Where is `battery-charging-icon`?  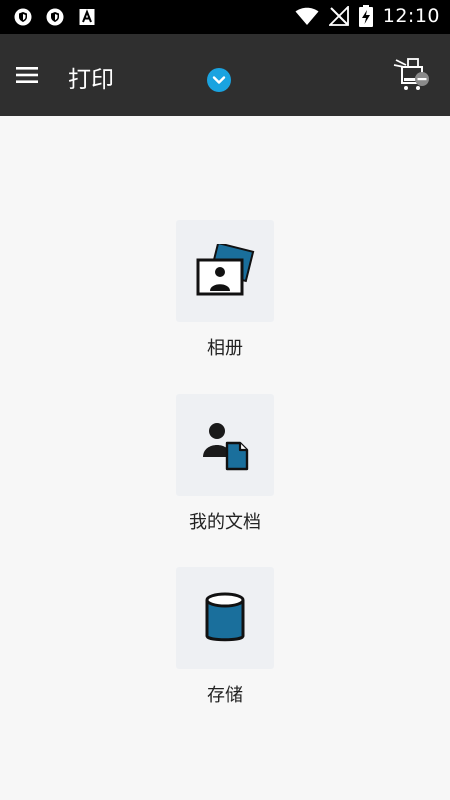 battery-charging-icon is located at coordinates (365, 16).